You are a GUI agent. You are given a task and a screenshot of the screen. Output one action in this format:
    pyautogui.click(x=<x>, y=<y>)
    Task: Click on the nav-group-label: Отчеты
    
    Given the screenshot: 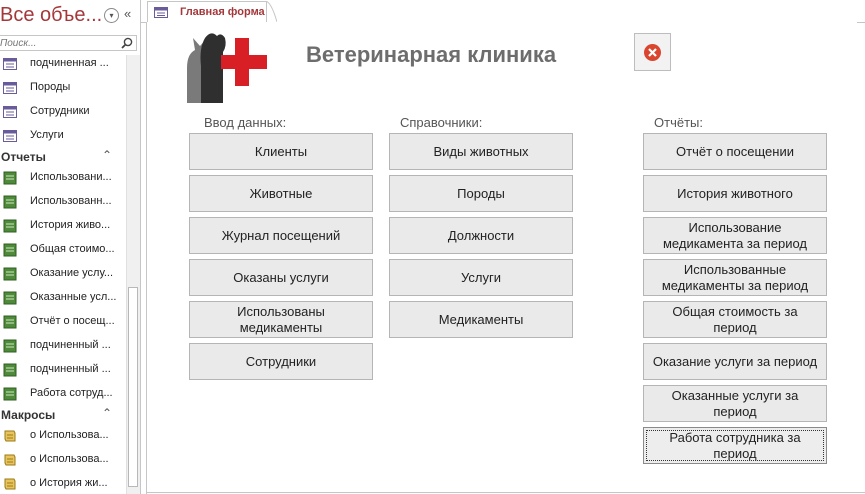 What is the action you would take?
    pyautogui.click(x=23, y=157)
    